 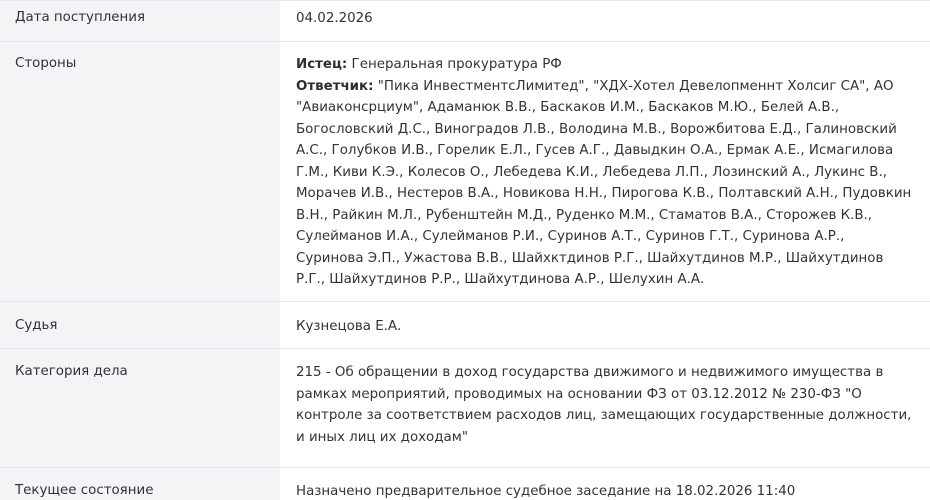 What do you see at coordinates (140, 325) in the screenshot?
I see `judge-label: Судья` at bounding box center [140, 325].